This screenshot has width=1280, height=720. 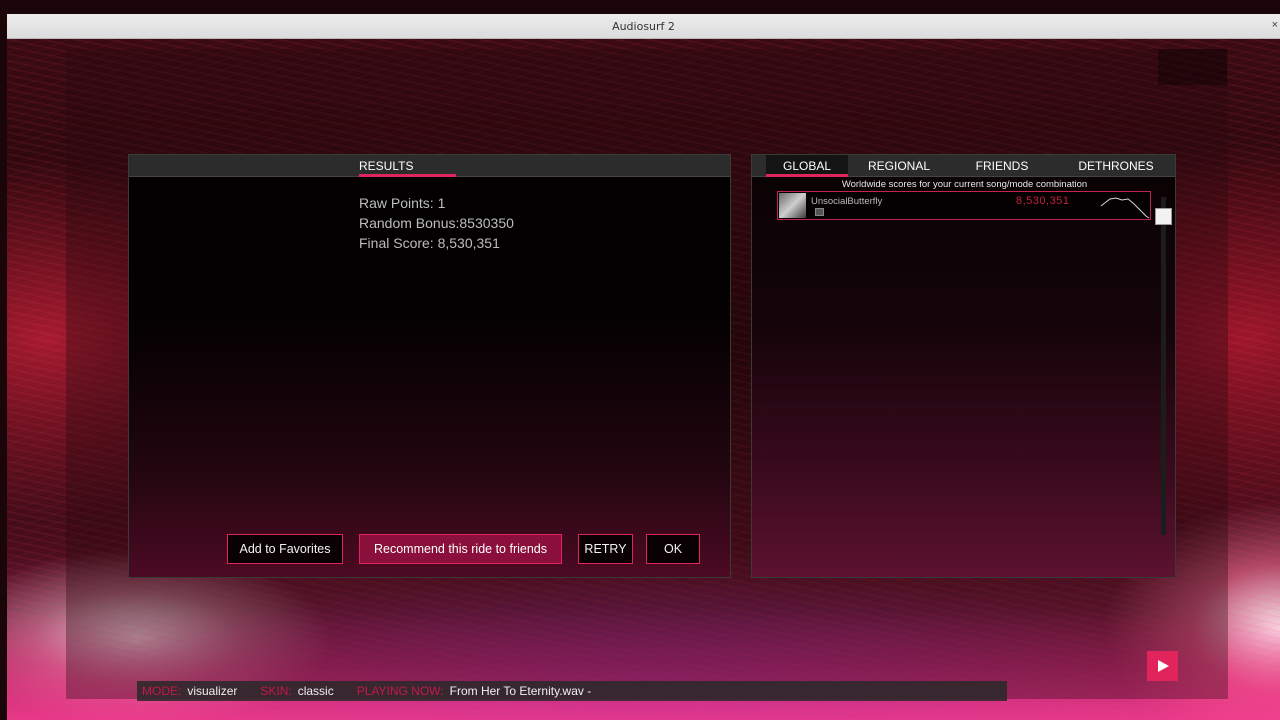 I want to click on tab-results: RESULTS, so click(x=407, y=166).